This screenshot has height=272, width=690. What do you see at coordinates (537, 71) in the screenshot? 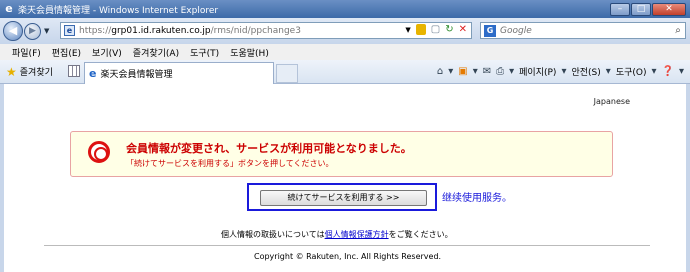
I see `page-menu: 페이지(P)` at bounding box center [537, 71].